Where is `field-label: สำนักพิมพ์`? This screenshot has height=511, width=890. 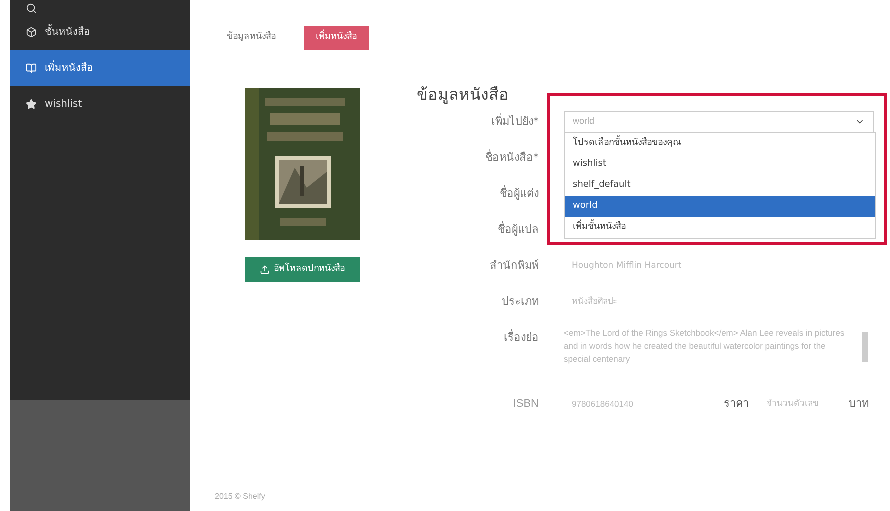 field-label: สำนักพิมพ์ is located at coordinates (514, 266).